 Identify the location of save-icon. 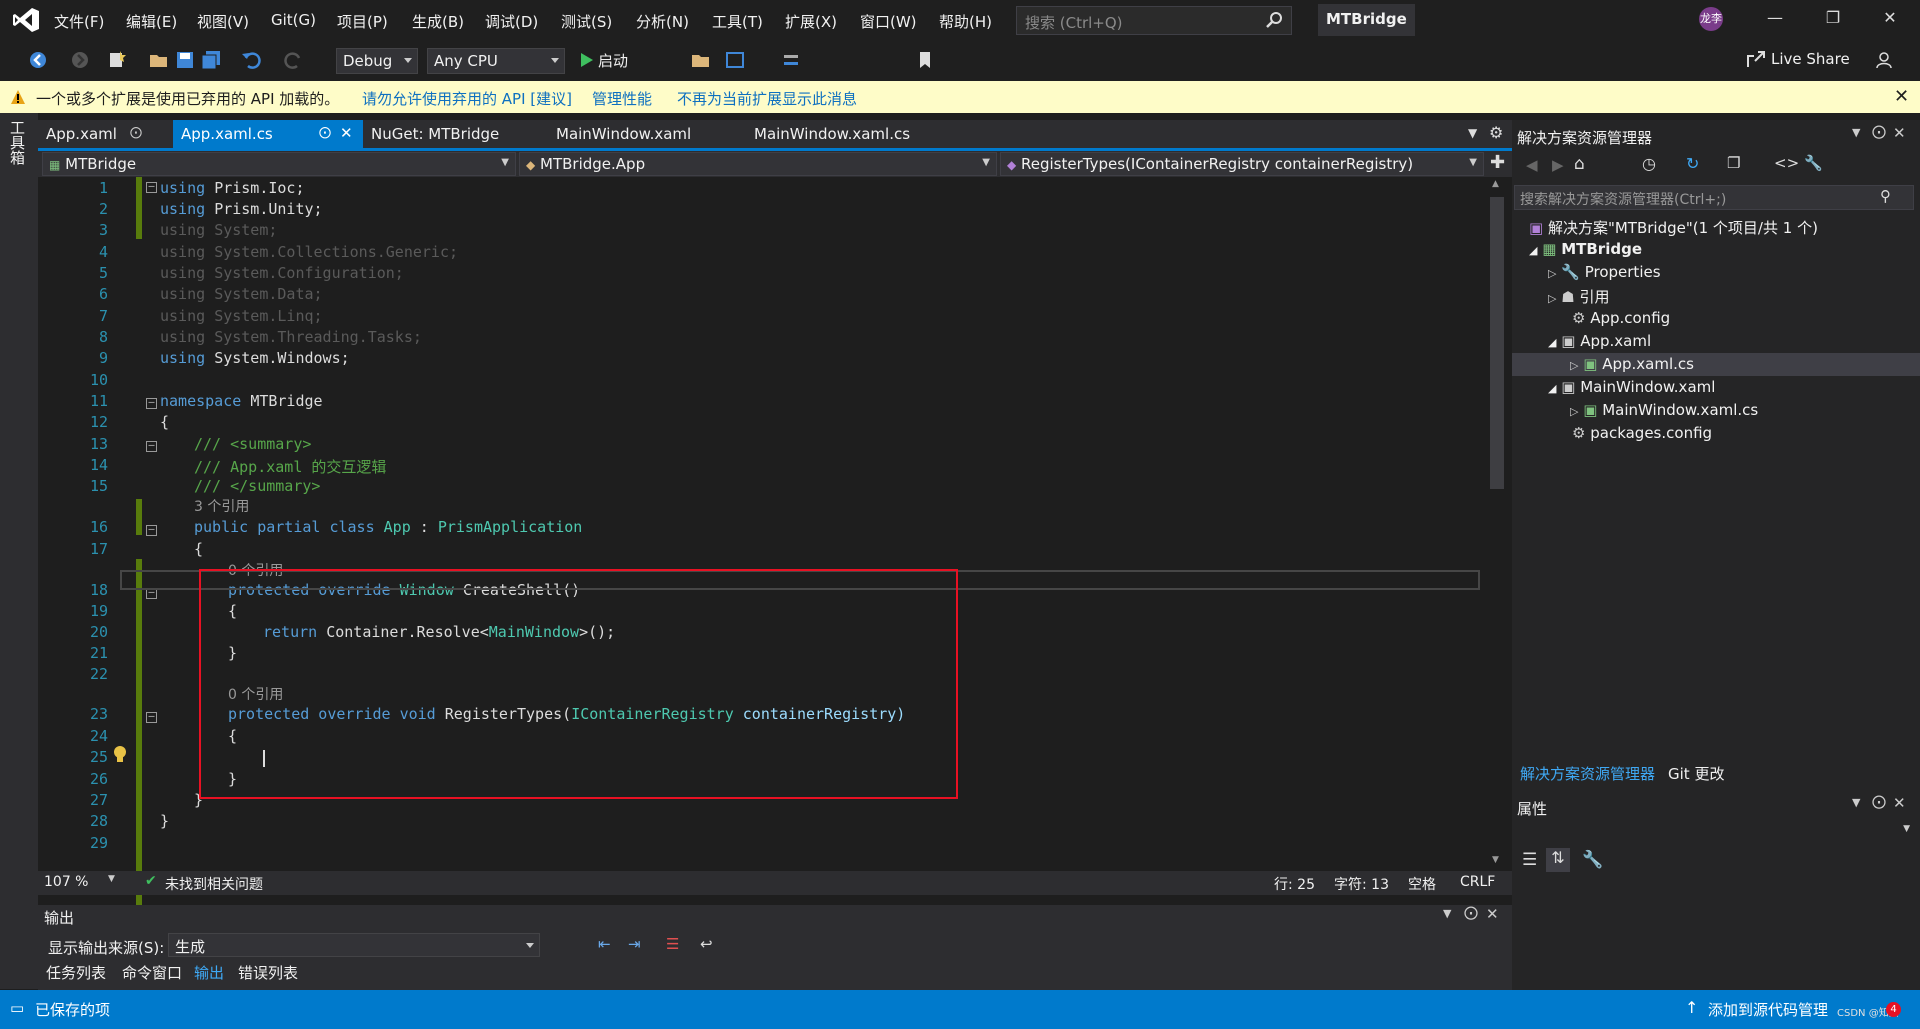
(185, 60).